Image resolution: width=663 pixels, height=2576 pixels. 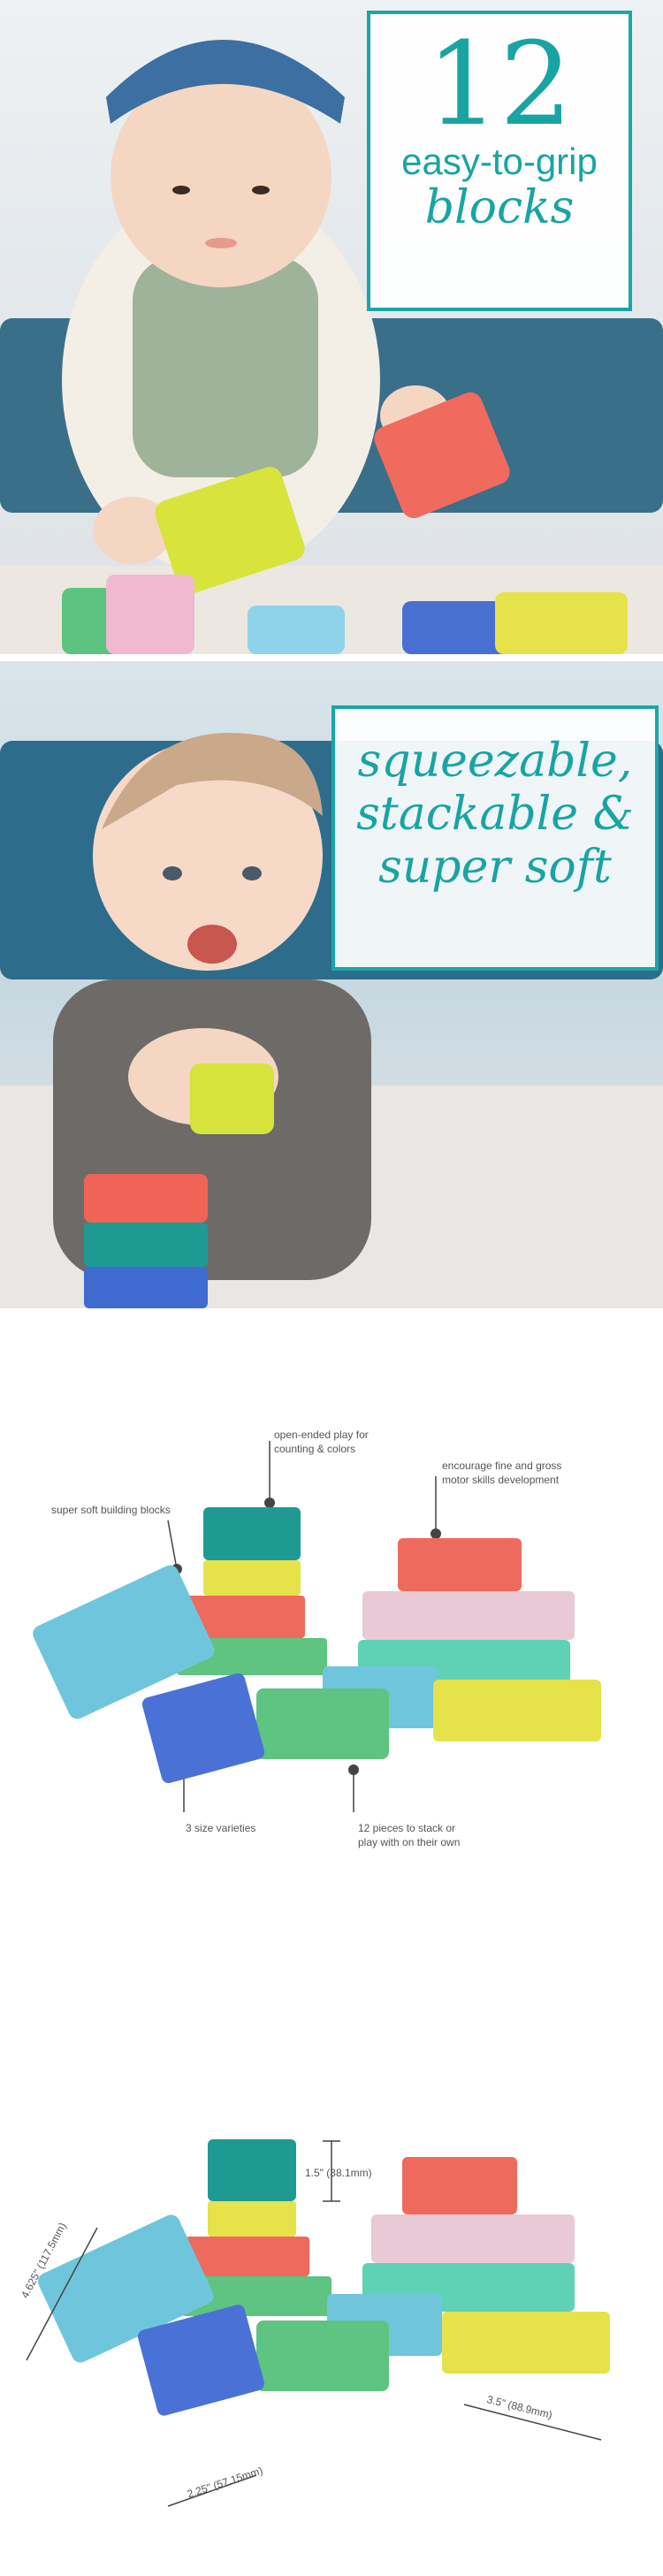 What do you see at coordinates (322, 1723) in the screenshot?
I see `green-block` at bounding box center [322, 1723].